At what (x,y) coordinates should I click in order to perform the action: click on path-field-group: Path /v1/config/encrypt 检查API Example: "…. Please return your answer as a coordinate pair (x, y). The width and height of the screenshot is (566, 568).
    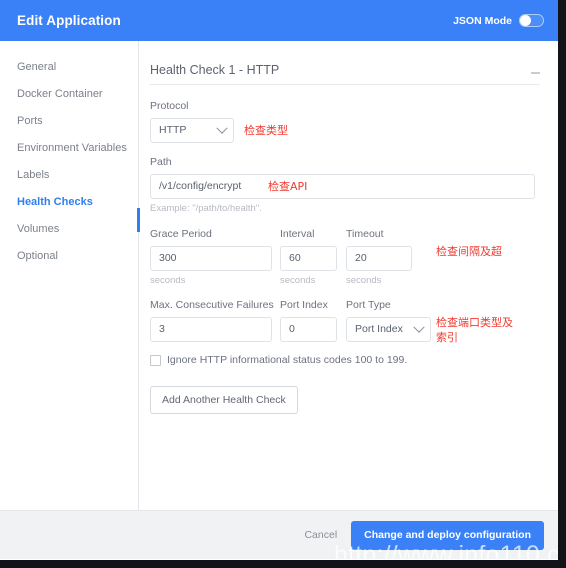
    Looking at the image, I should click on (345, 185).